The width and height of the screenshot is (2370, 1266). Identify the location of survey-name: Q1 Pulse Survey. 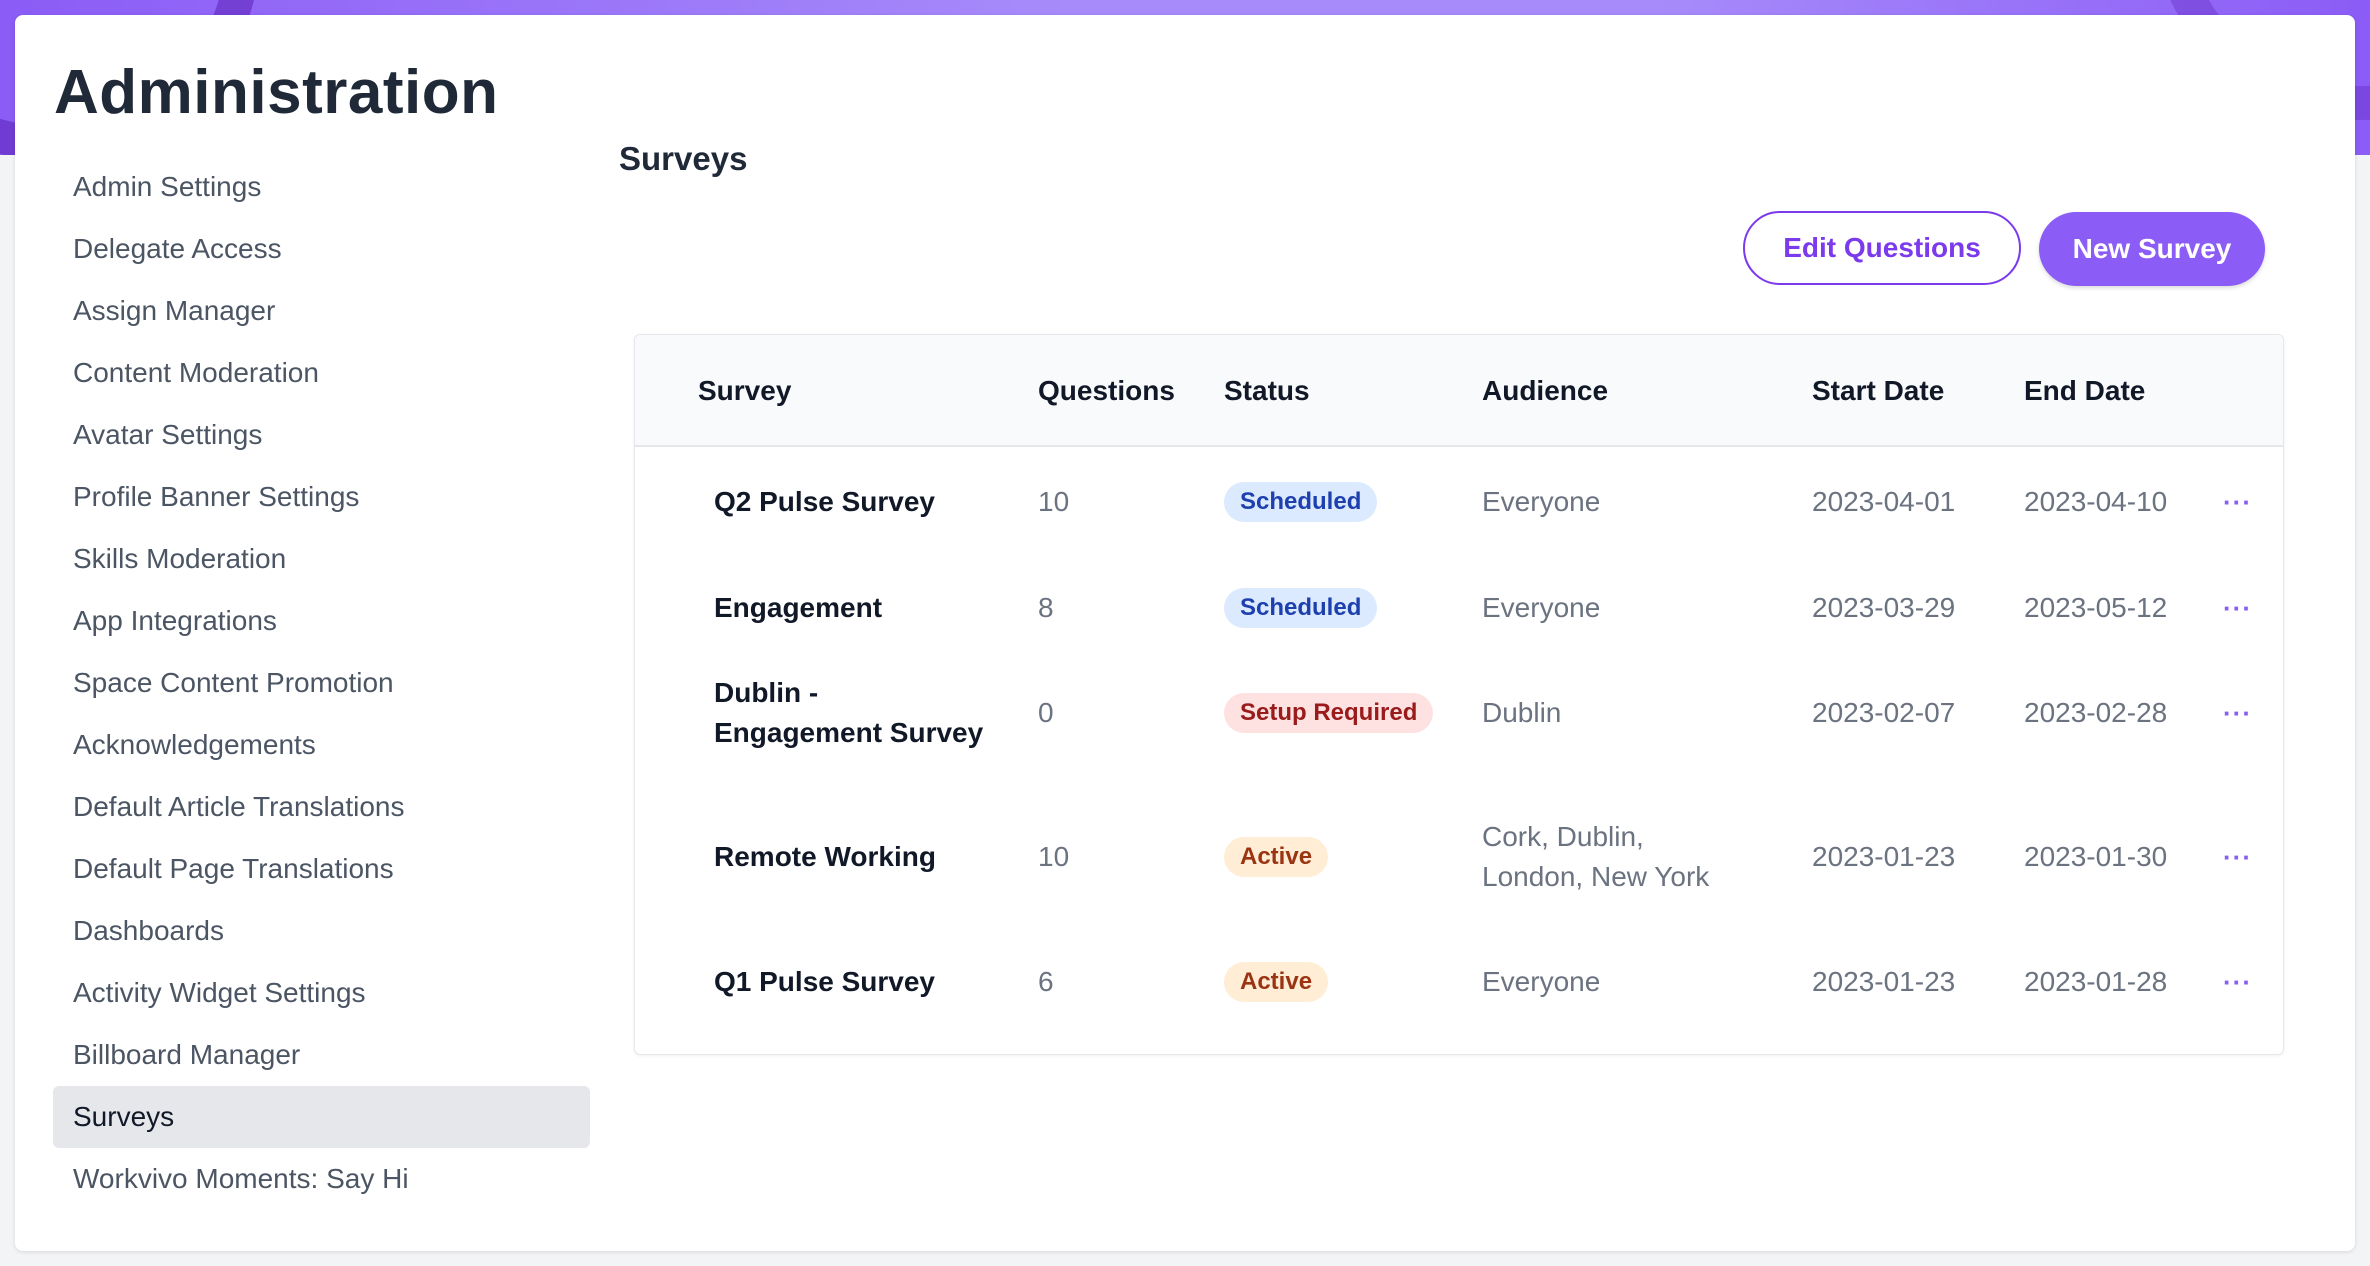
(824, 982).